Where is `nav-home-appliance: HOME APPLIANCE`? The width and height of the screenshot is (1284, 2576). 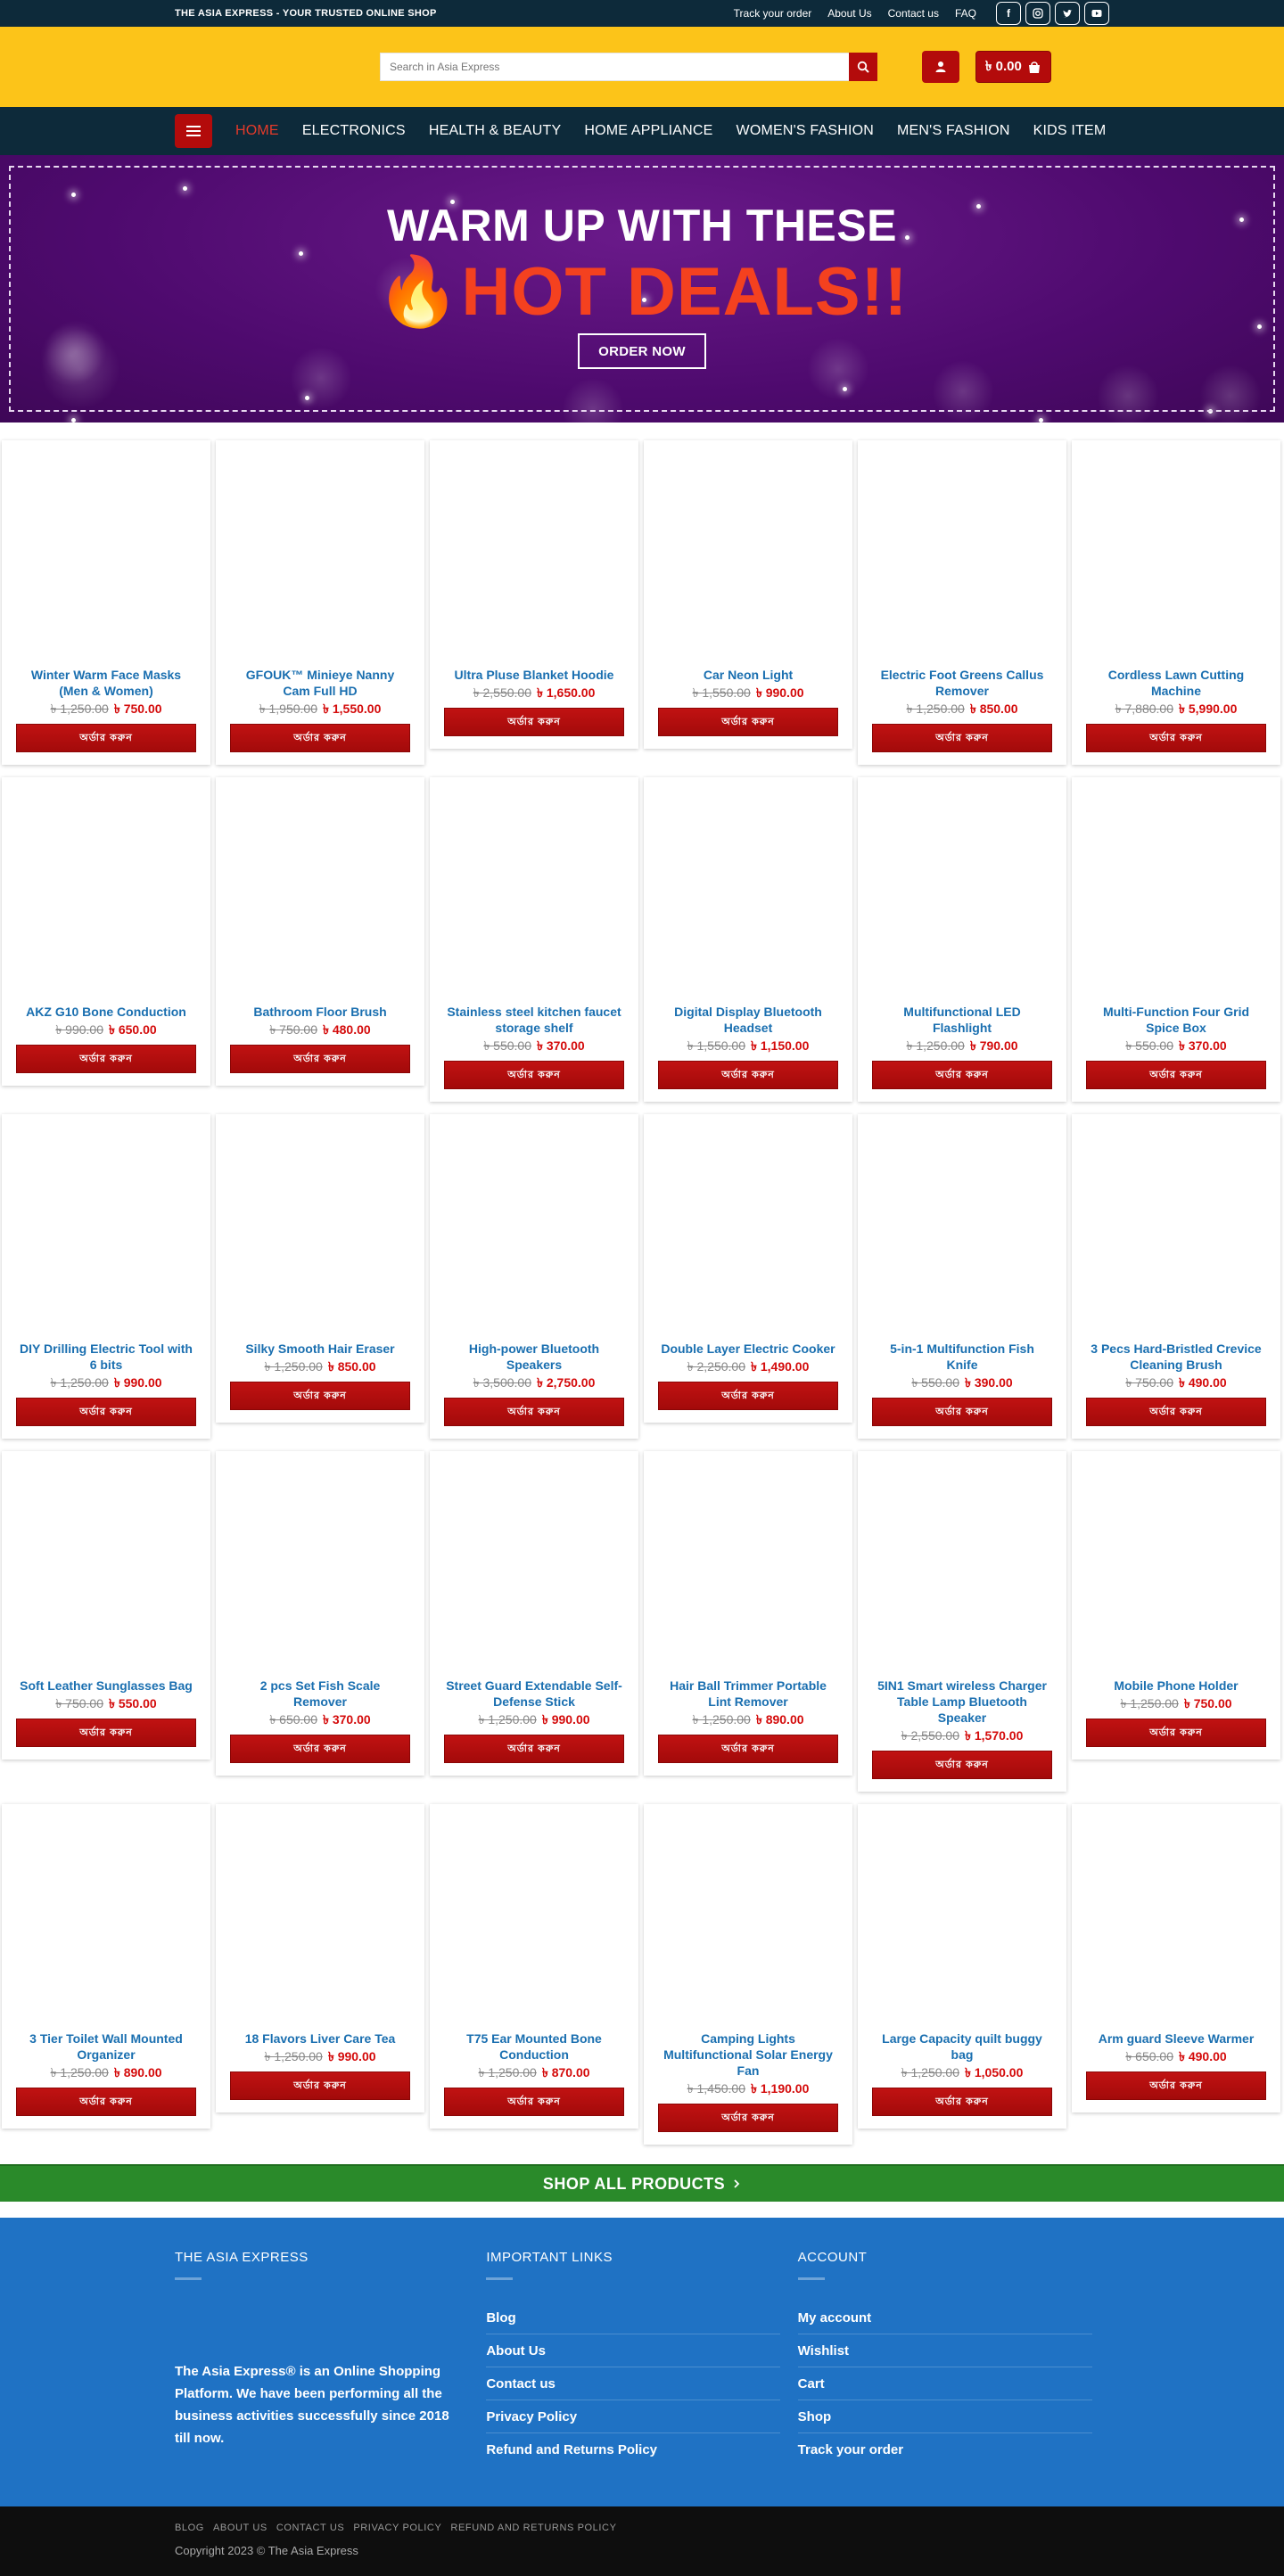 nav-home-appliance: HOME APPLIANCE is located at coordinates (648, 131).